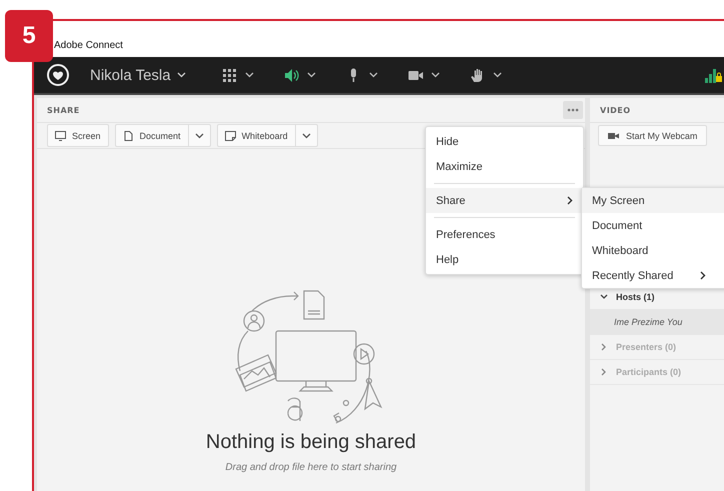 This screenshot has width=724, height=491. Describe the element at coordinates (653, 250) in the screenshot. I see `menu-item: Whiteboard` at that location.